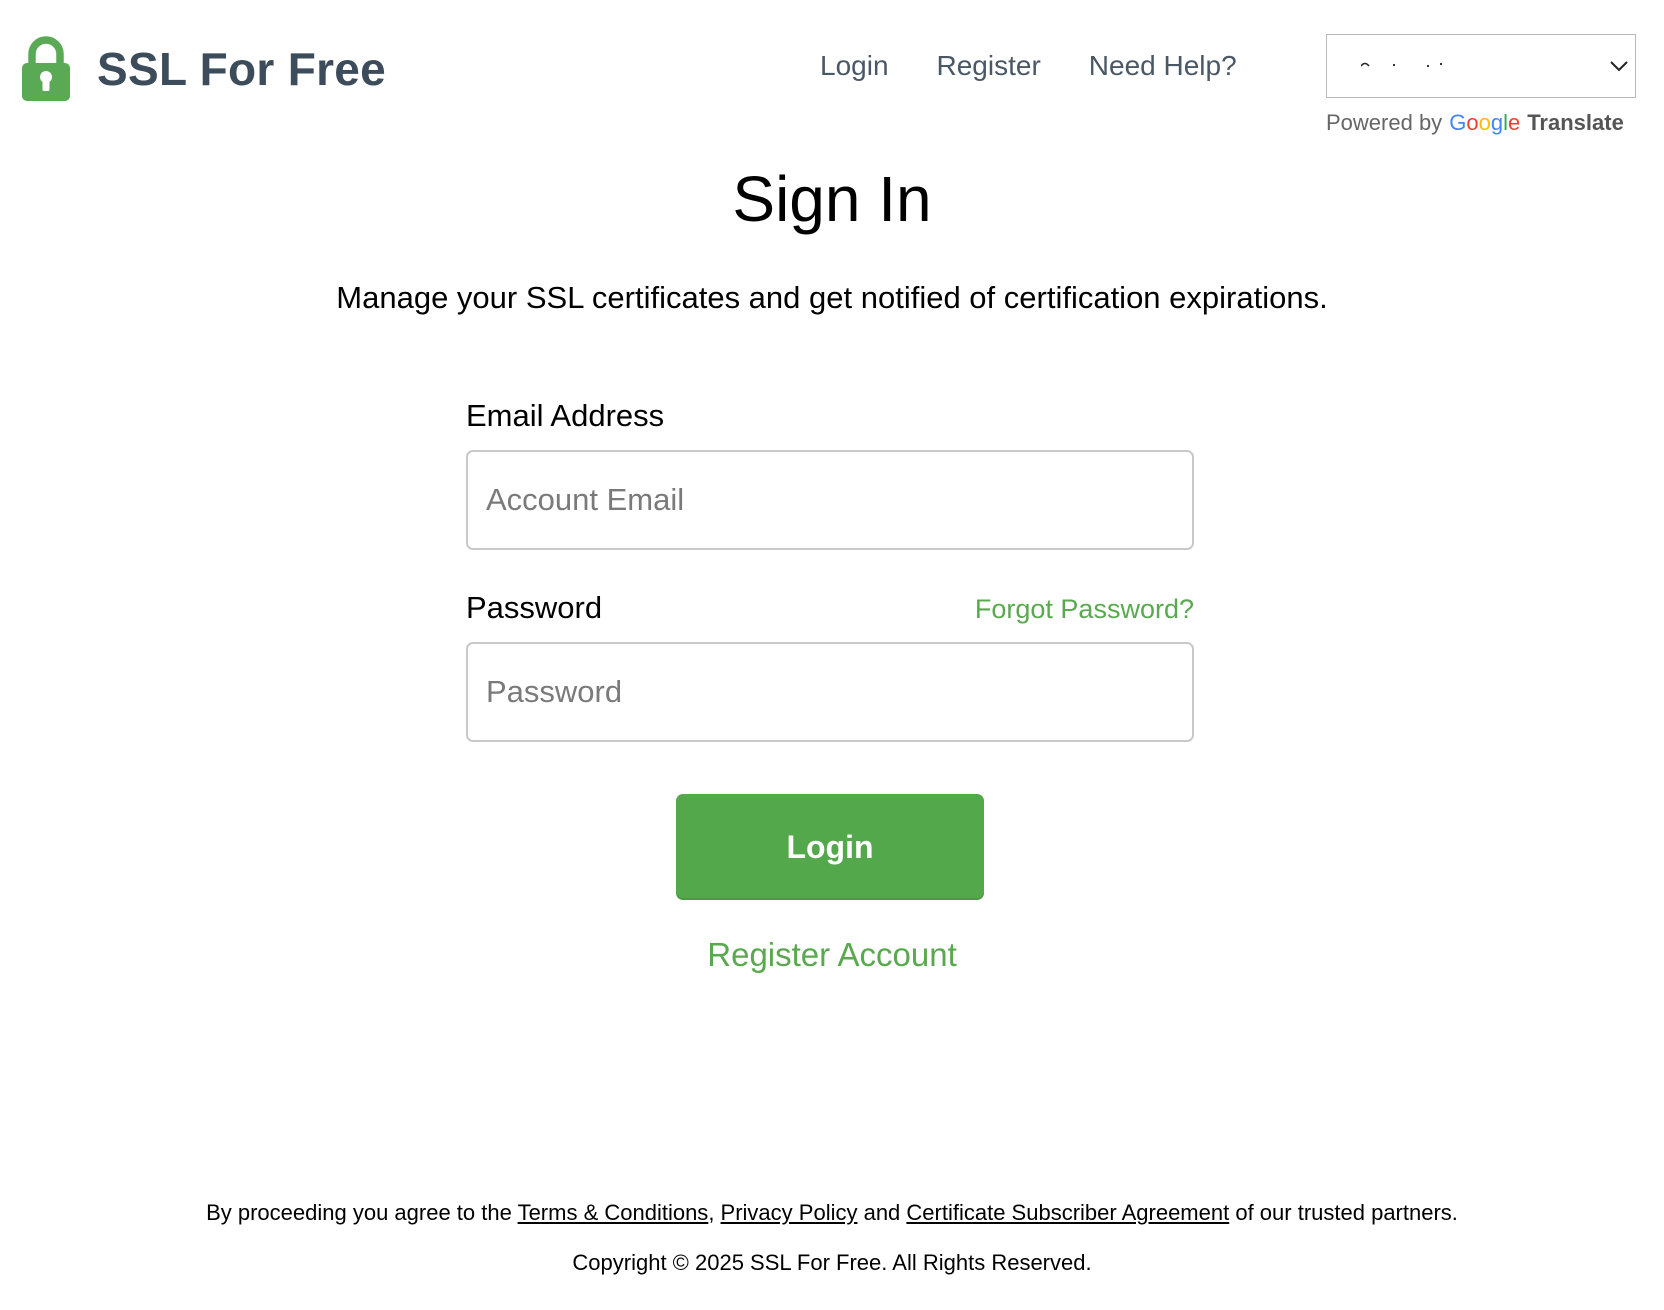 The height and width of the screenshot is (1310, 1664). Describe the element at coordinates (534, 607) in the screenshot. I see `password-label: Password` at that location.